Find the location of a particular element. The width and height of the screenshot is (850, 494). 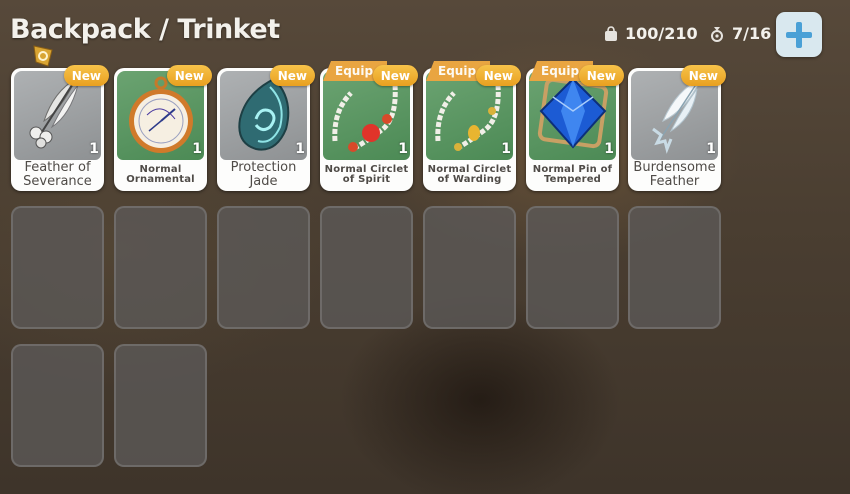

equipped-text: 7/16 is located at coordinates (752, 33).